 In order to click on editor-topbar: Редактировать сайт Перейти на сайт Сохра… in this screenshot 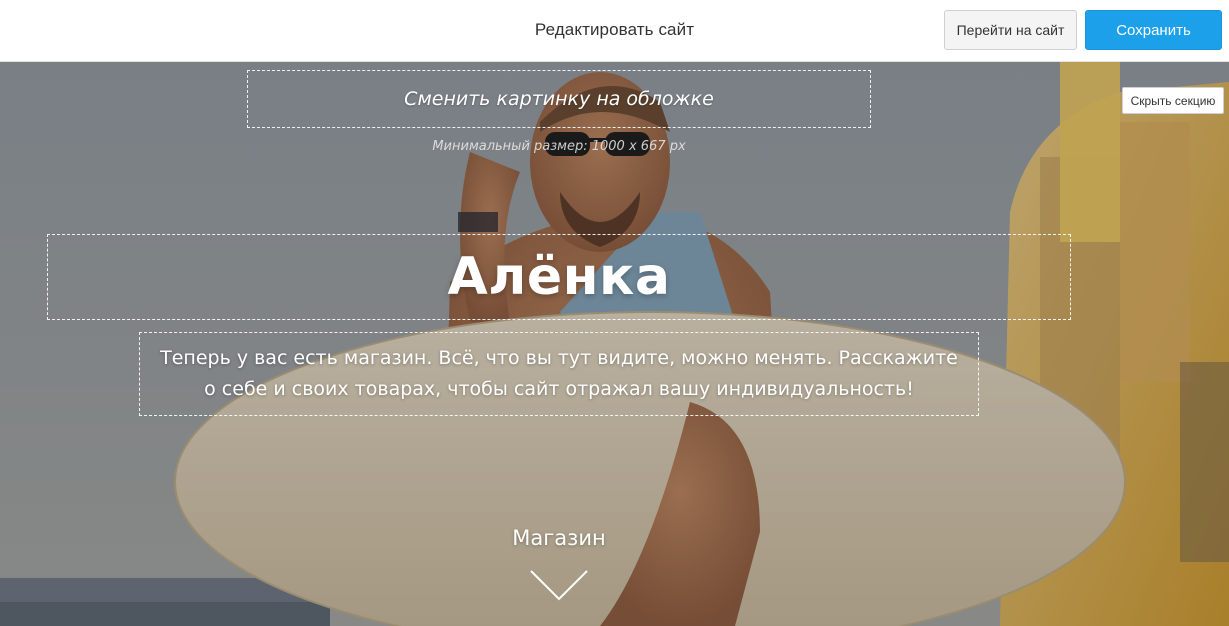, I will do `click(614, 31)`.